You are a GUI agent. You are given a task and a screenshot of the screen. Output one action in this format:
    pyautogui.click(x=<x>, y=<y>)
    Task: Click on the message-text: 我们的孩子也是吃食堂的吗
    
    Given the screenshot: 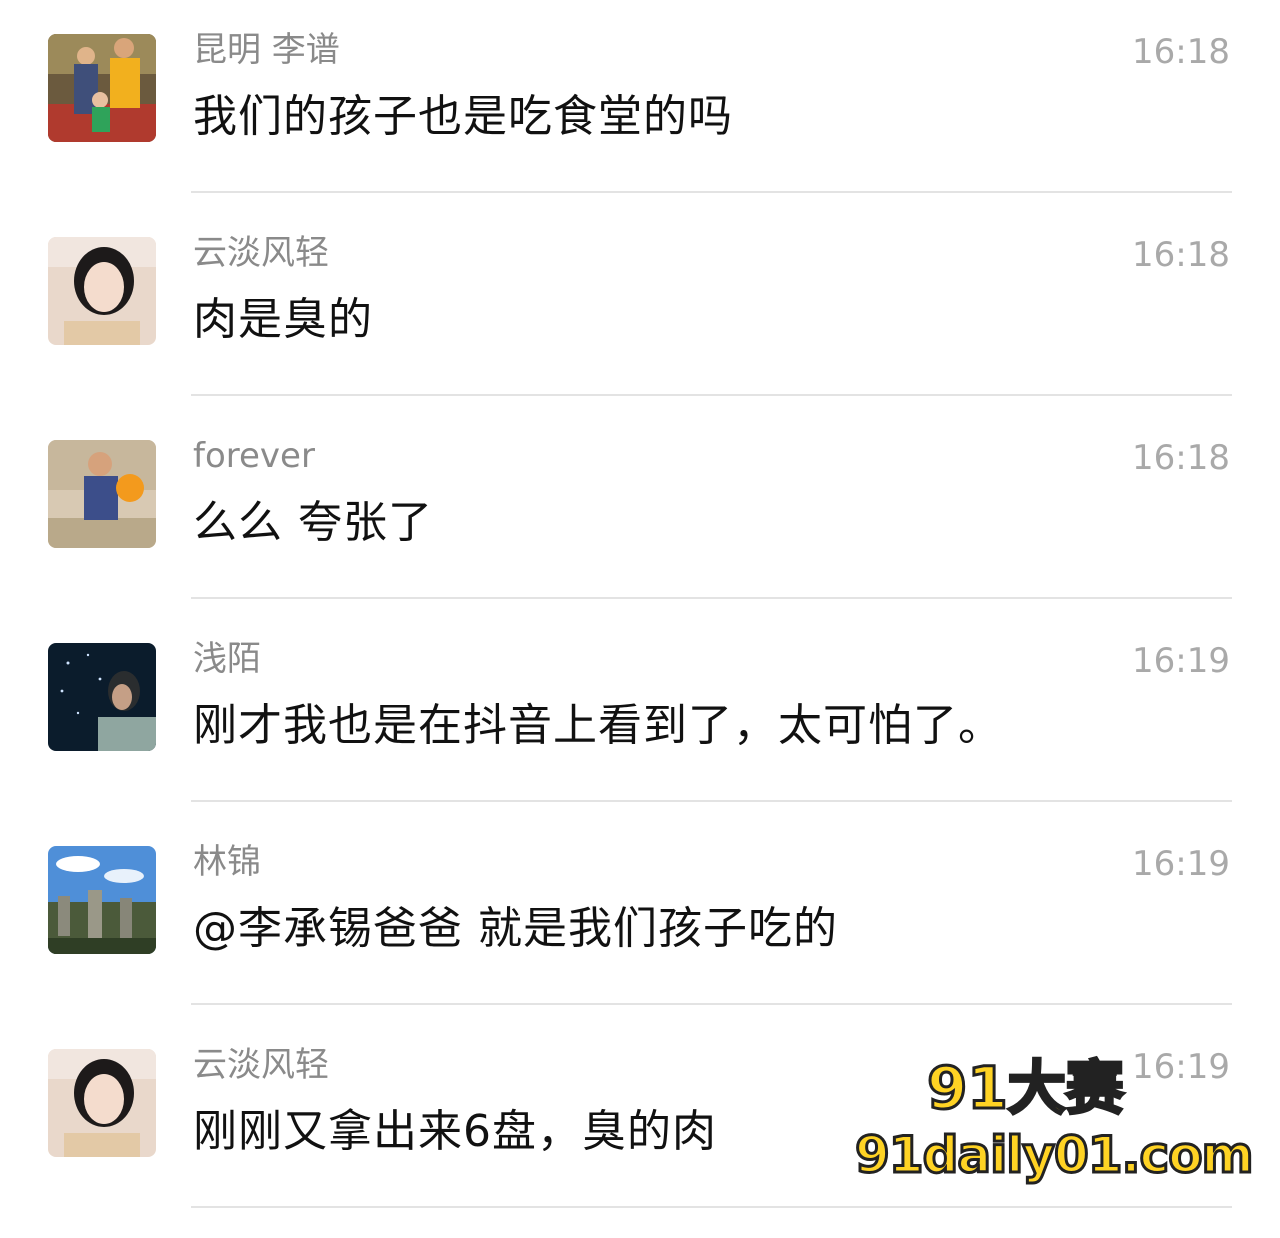 What is the action you would take?
    pyautogui.click(x=463, y=116)
    